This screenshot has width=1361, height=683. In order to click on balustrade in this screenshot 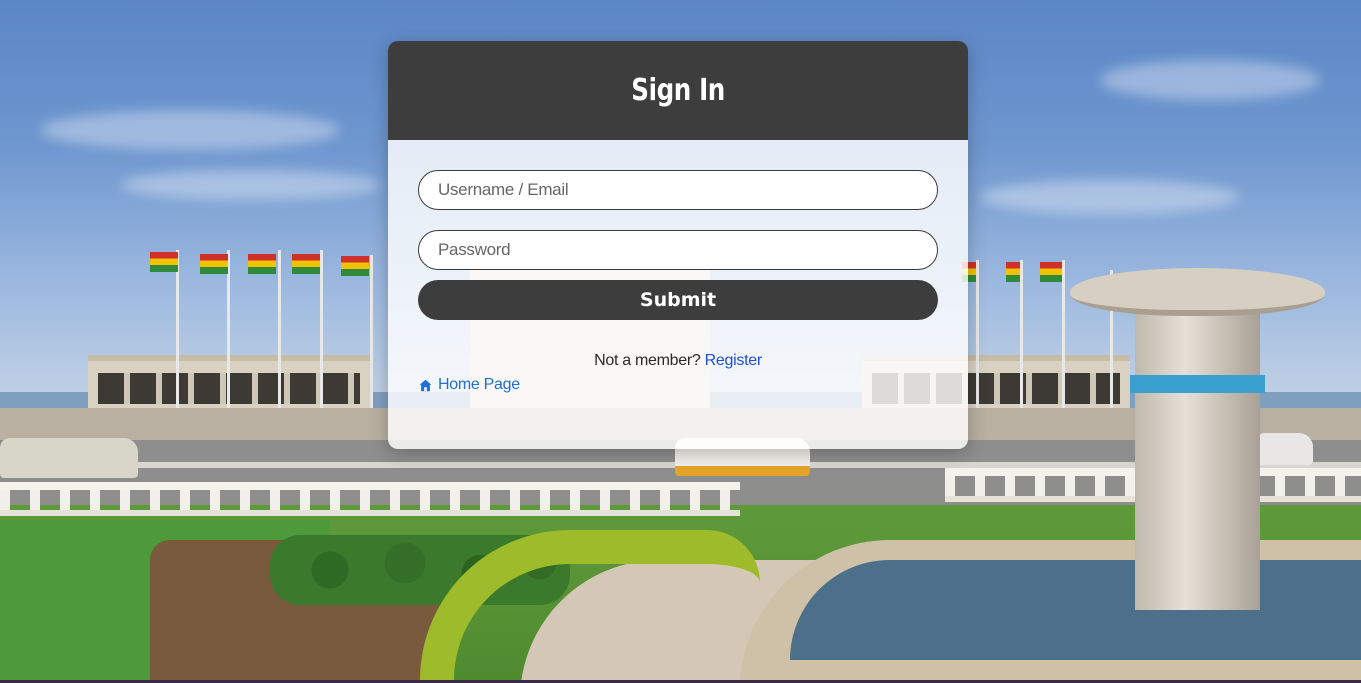, I will do `click(370, 499)`.